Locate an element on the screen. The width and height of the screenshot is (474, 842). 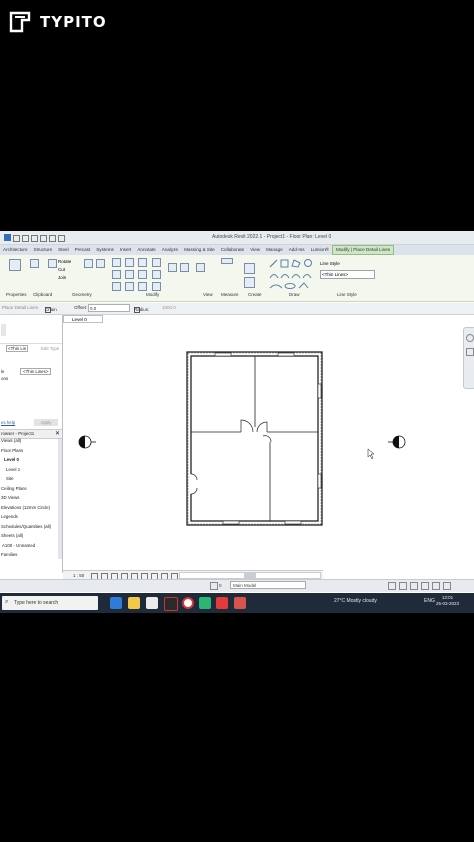
save-icon is located at coordinates (25, 238).